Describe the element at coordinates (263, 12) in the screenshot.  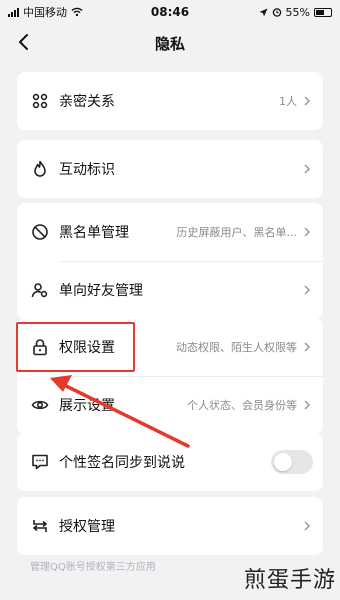
I see `location-icon` at that location.